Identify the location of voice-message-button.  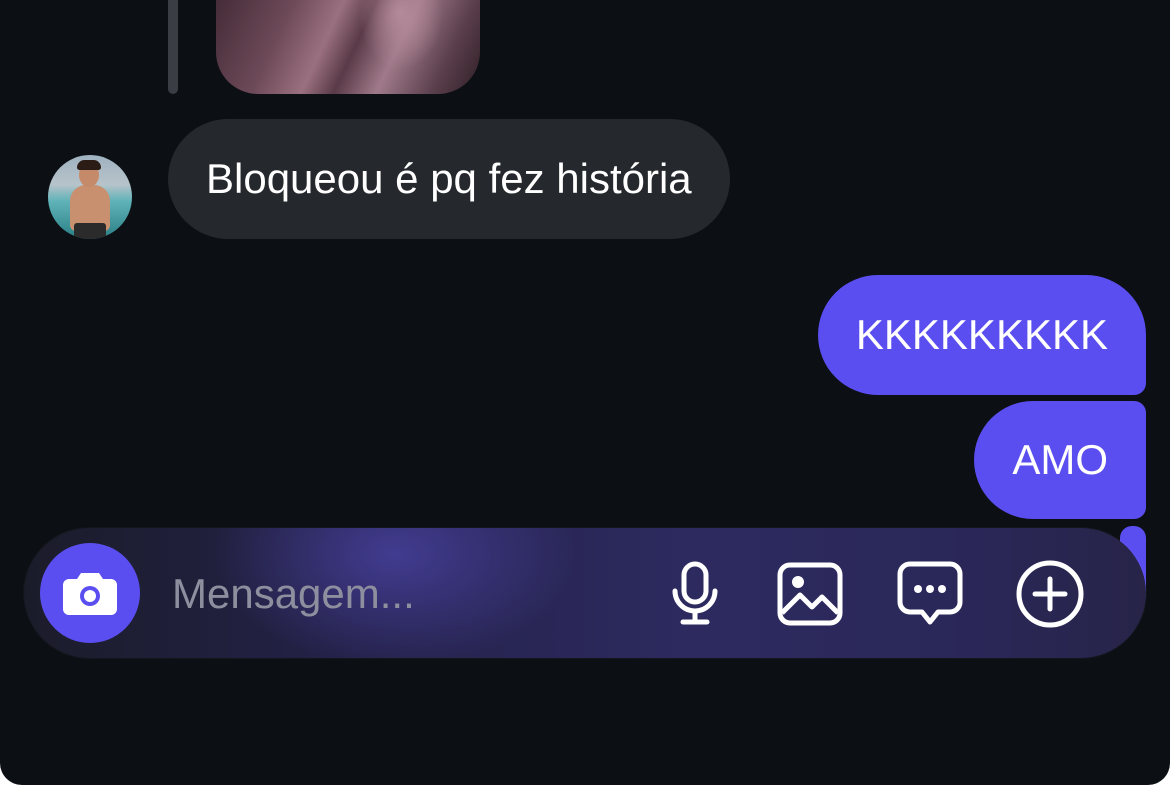
(695, 594).